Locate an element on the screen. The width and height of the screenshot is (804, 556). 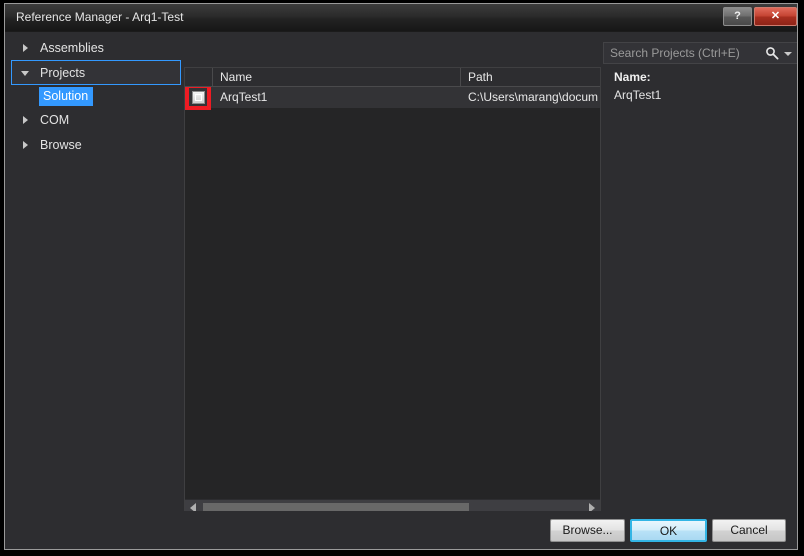
cancel-button: Cancel is located at coordinates (749, 530).